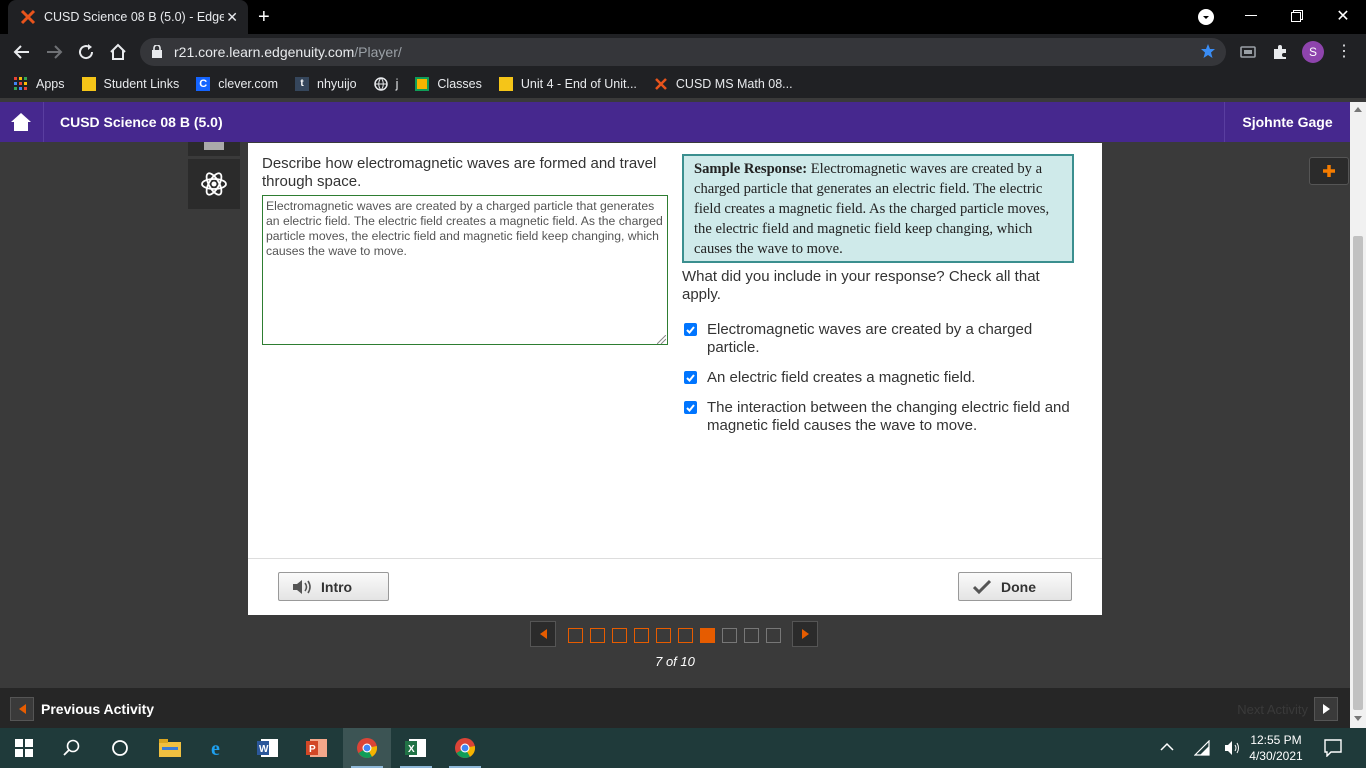 The height and width of the screenshot is (768, 1366). Describe the element at coordinates (675, 635) in the screenshot. I see `activity-pager` at that location.